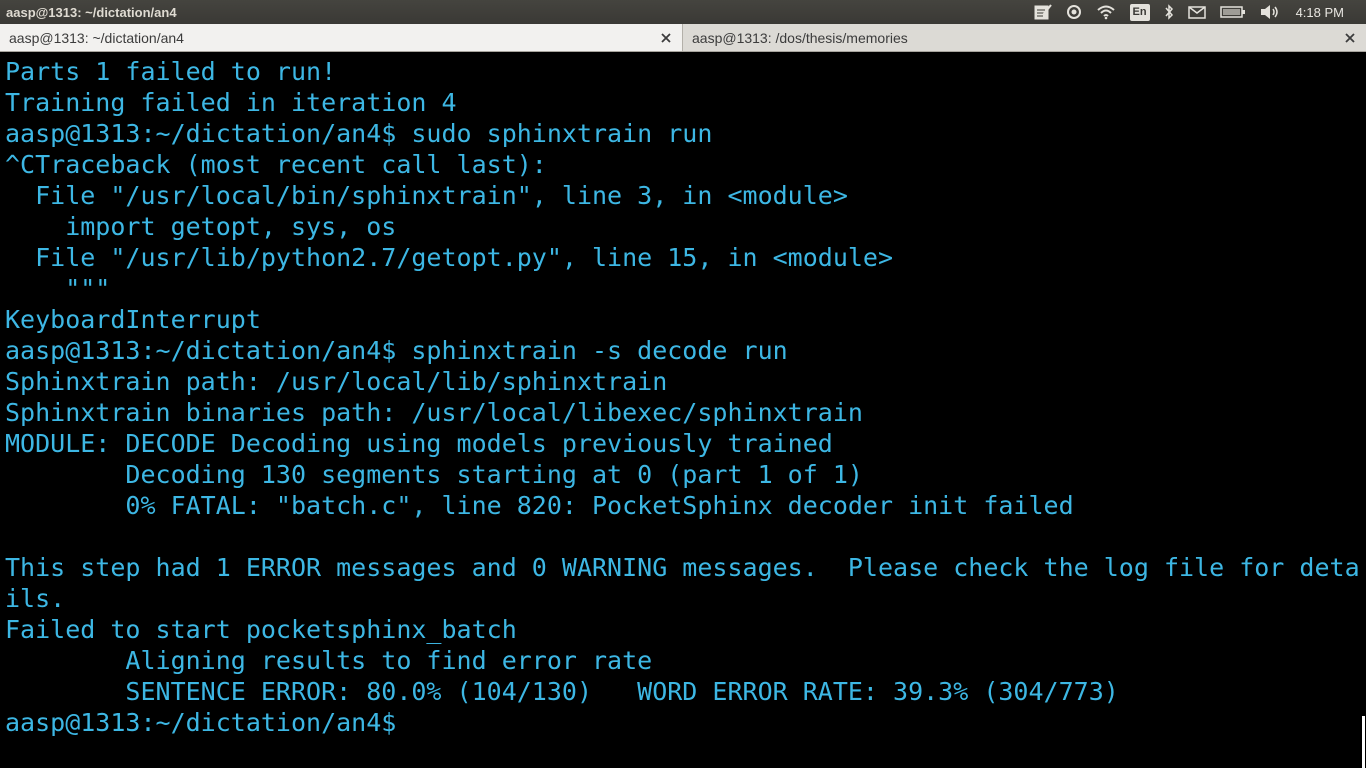 The height and width of the screenshot is (768, 1366). I want to click on terminal-prompt-line: aasp@1313:~/dictation/an4$, so click(685, 722).